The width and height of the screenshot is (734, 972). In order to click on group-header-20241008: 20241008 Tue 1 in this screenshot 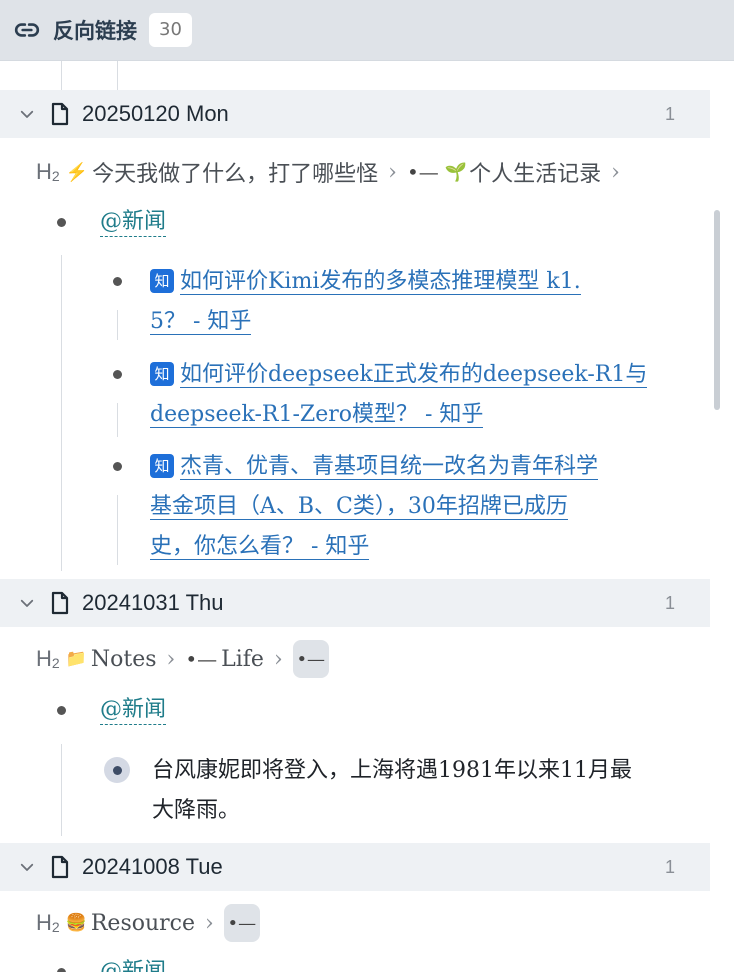, I will do `click(355, 867)`.